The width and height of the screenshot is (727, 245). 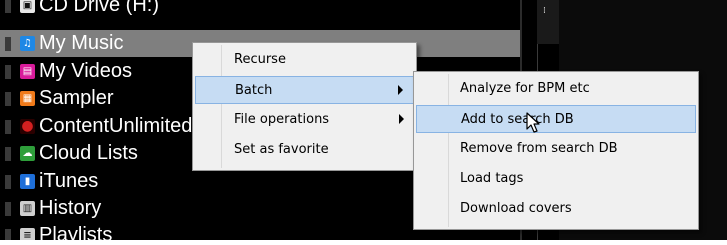 What do you see at coordinates (533, 122) in the screenshot?
I see `mouse-cursor-icon` at bounding box center [533, 122].